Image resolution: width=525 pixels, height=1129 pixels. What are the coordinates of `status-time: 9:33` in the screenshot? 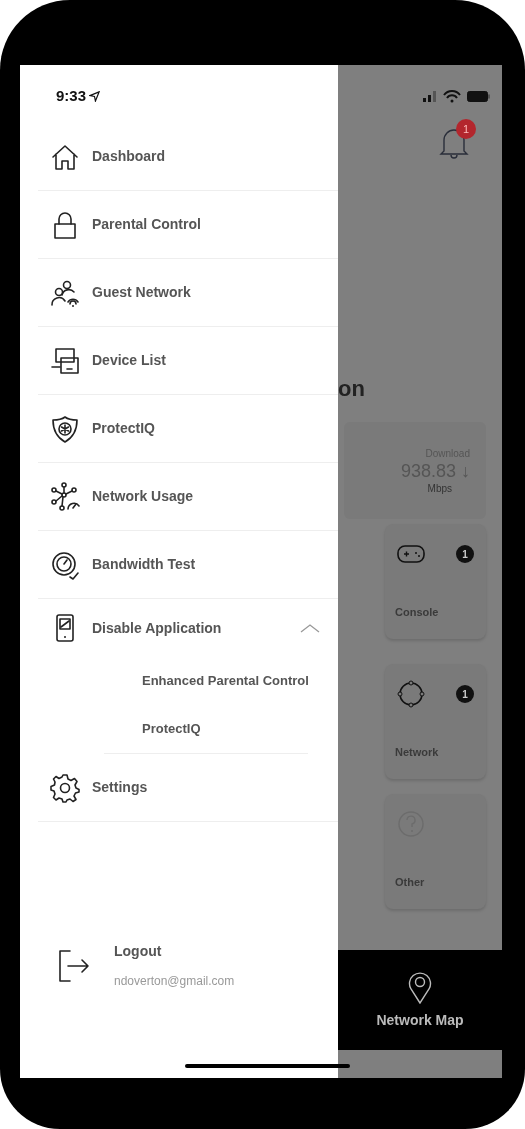 It's located at (71, 96).